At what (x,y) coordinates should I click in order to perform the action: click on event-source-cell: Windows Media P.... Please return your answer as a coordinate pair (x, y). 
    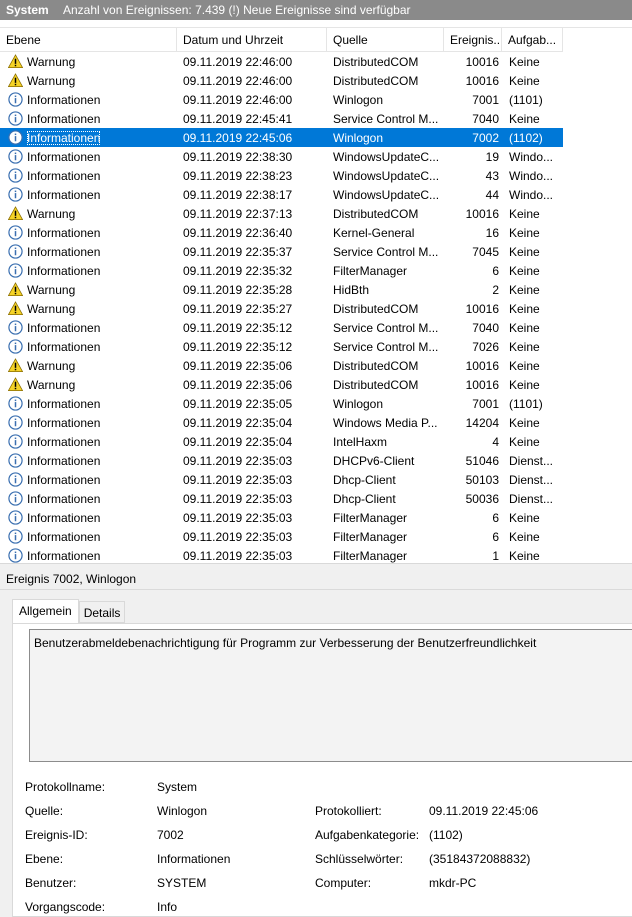
    Looking at the image, I should click on (385, 422).